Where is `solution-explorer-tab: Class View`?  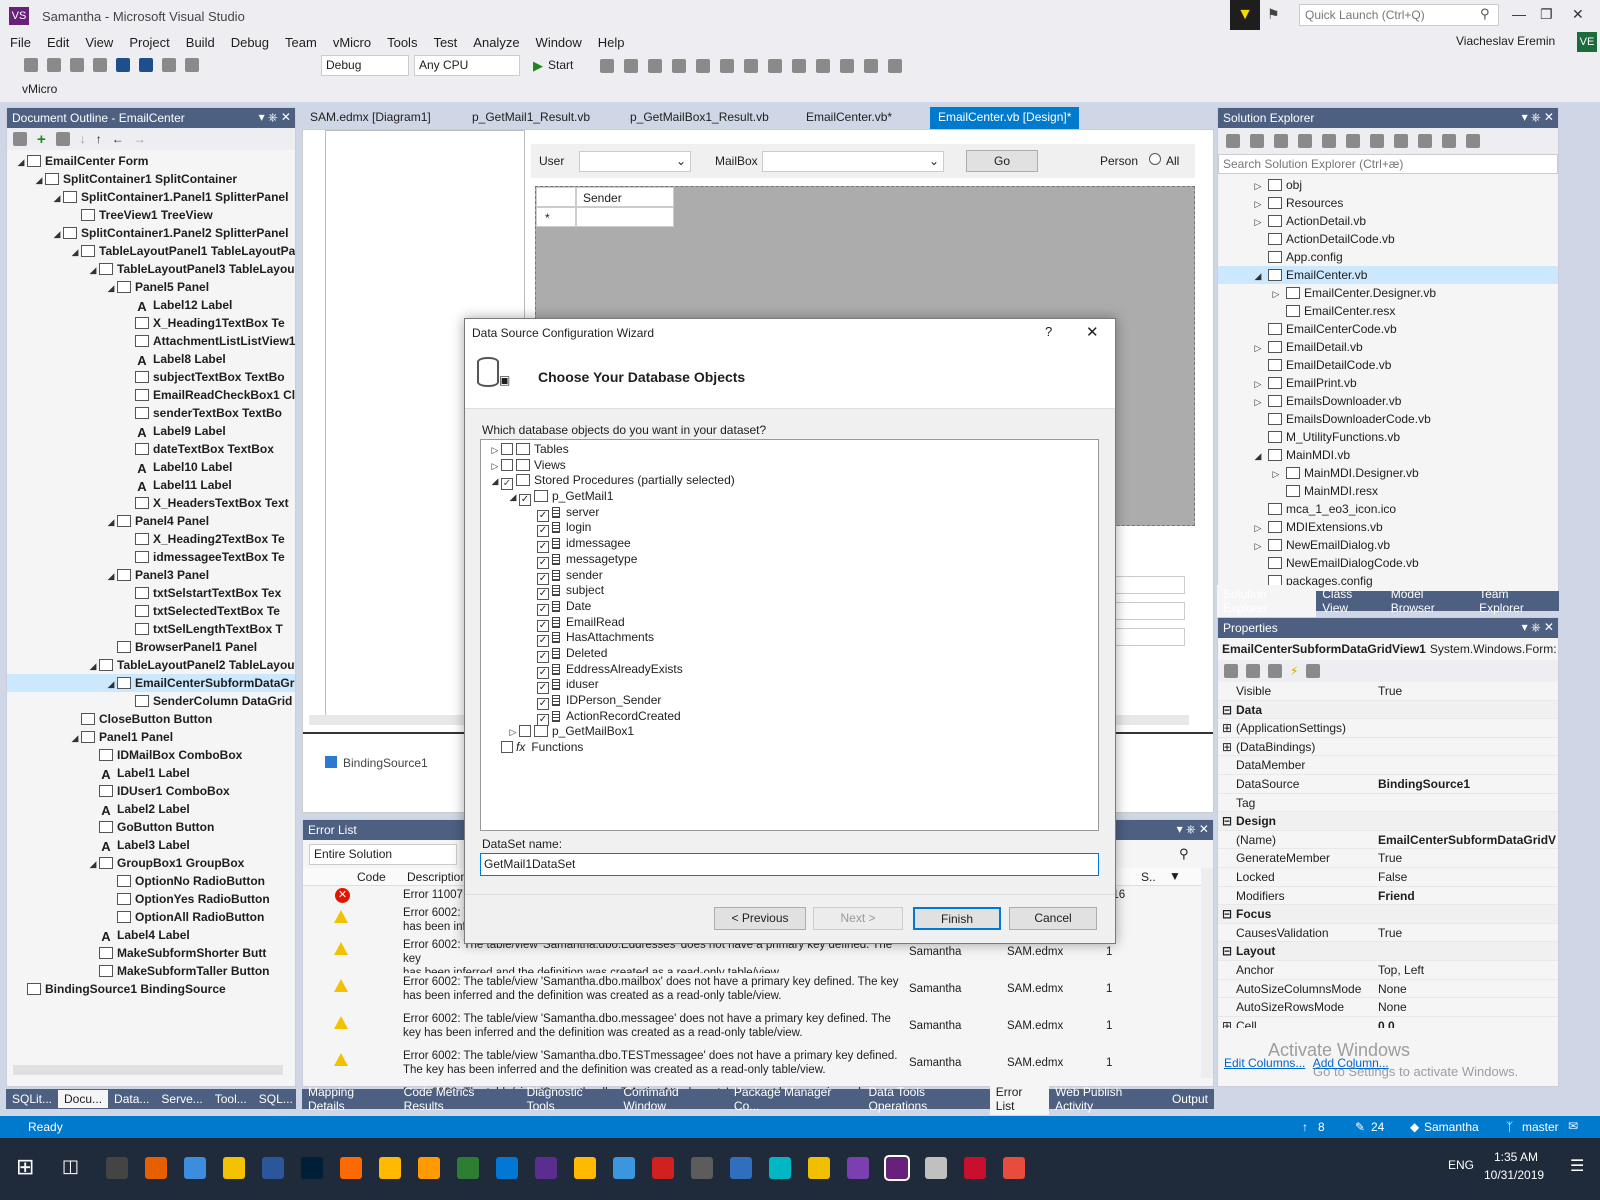
solution-explorer-tab: Class View is located at coordinates (1350, 601).